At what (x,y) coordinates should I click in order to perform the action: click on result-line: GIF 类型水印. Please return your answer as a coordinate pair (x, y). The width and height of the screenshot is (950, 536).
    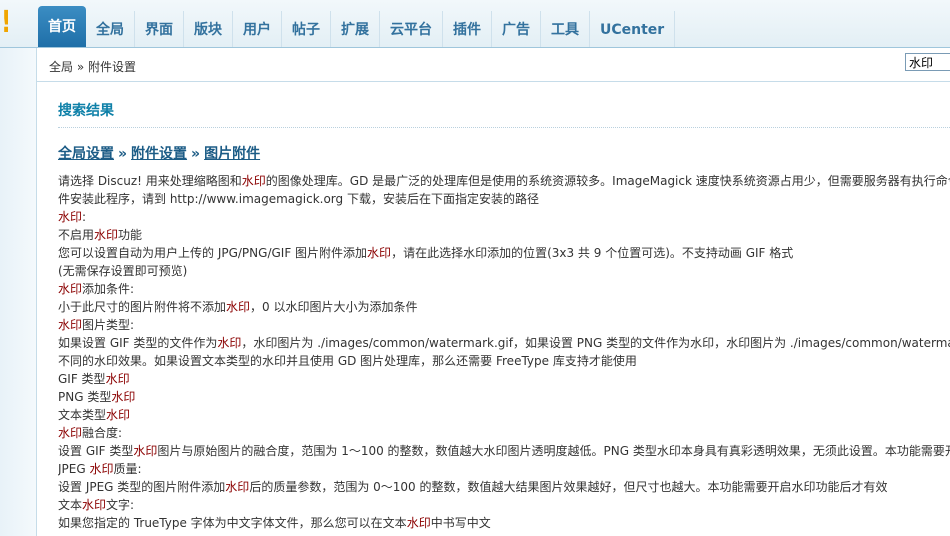
    Looking at the image, I should click on (504, 379).